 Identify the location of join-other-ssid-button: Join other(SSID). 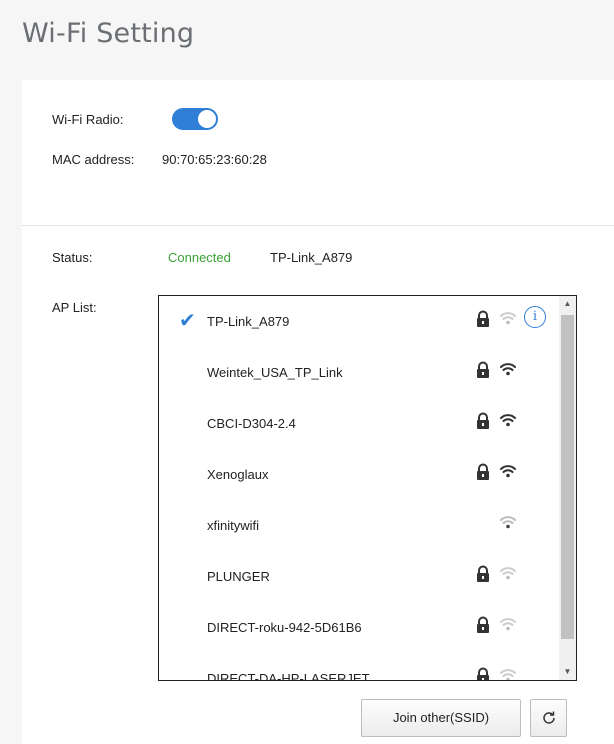
(441, 718).